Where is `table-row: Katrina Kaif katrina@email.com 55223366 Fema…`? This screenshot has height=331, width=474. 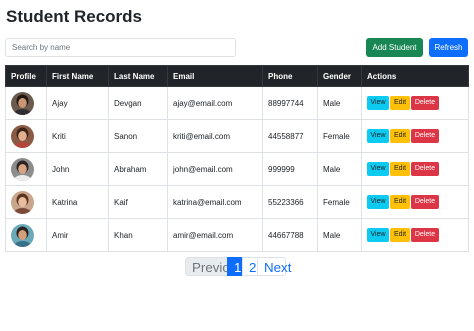
table-row: Katrina Kaif katrina@email.com 55223366 Fema… is located at coordinates (237, 202).